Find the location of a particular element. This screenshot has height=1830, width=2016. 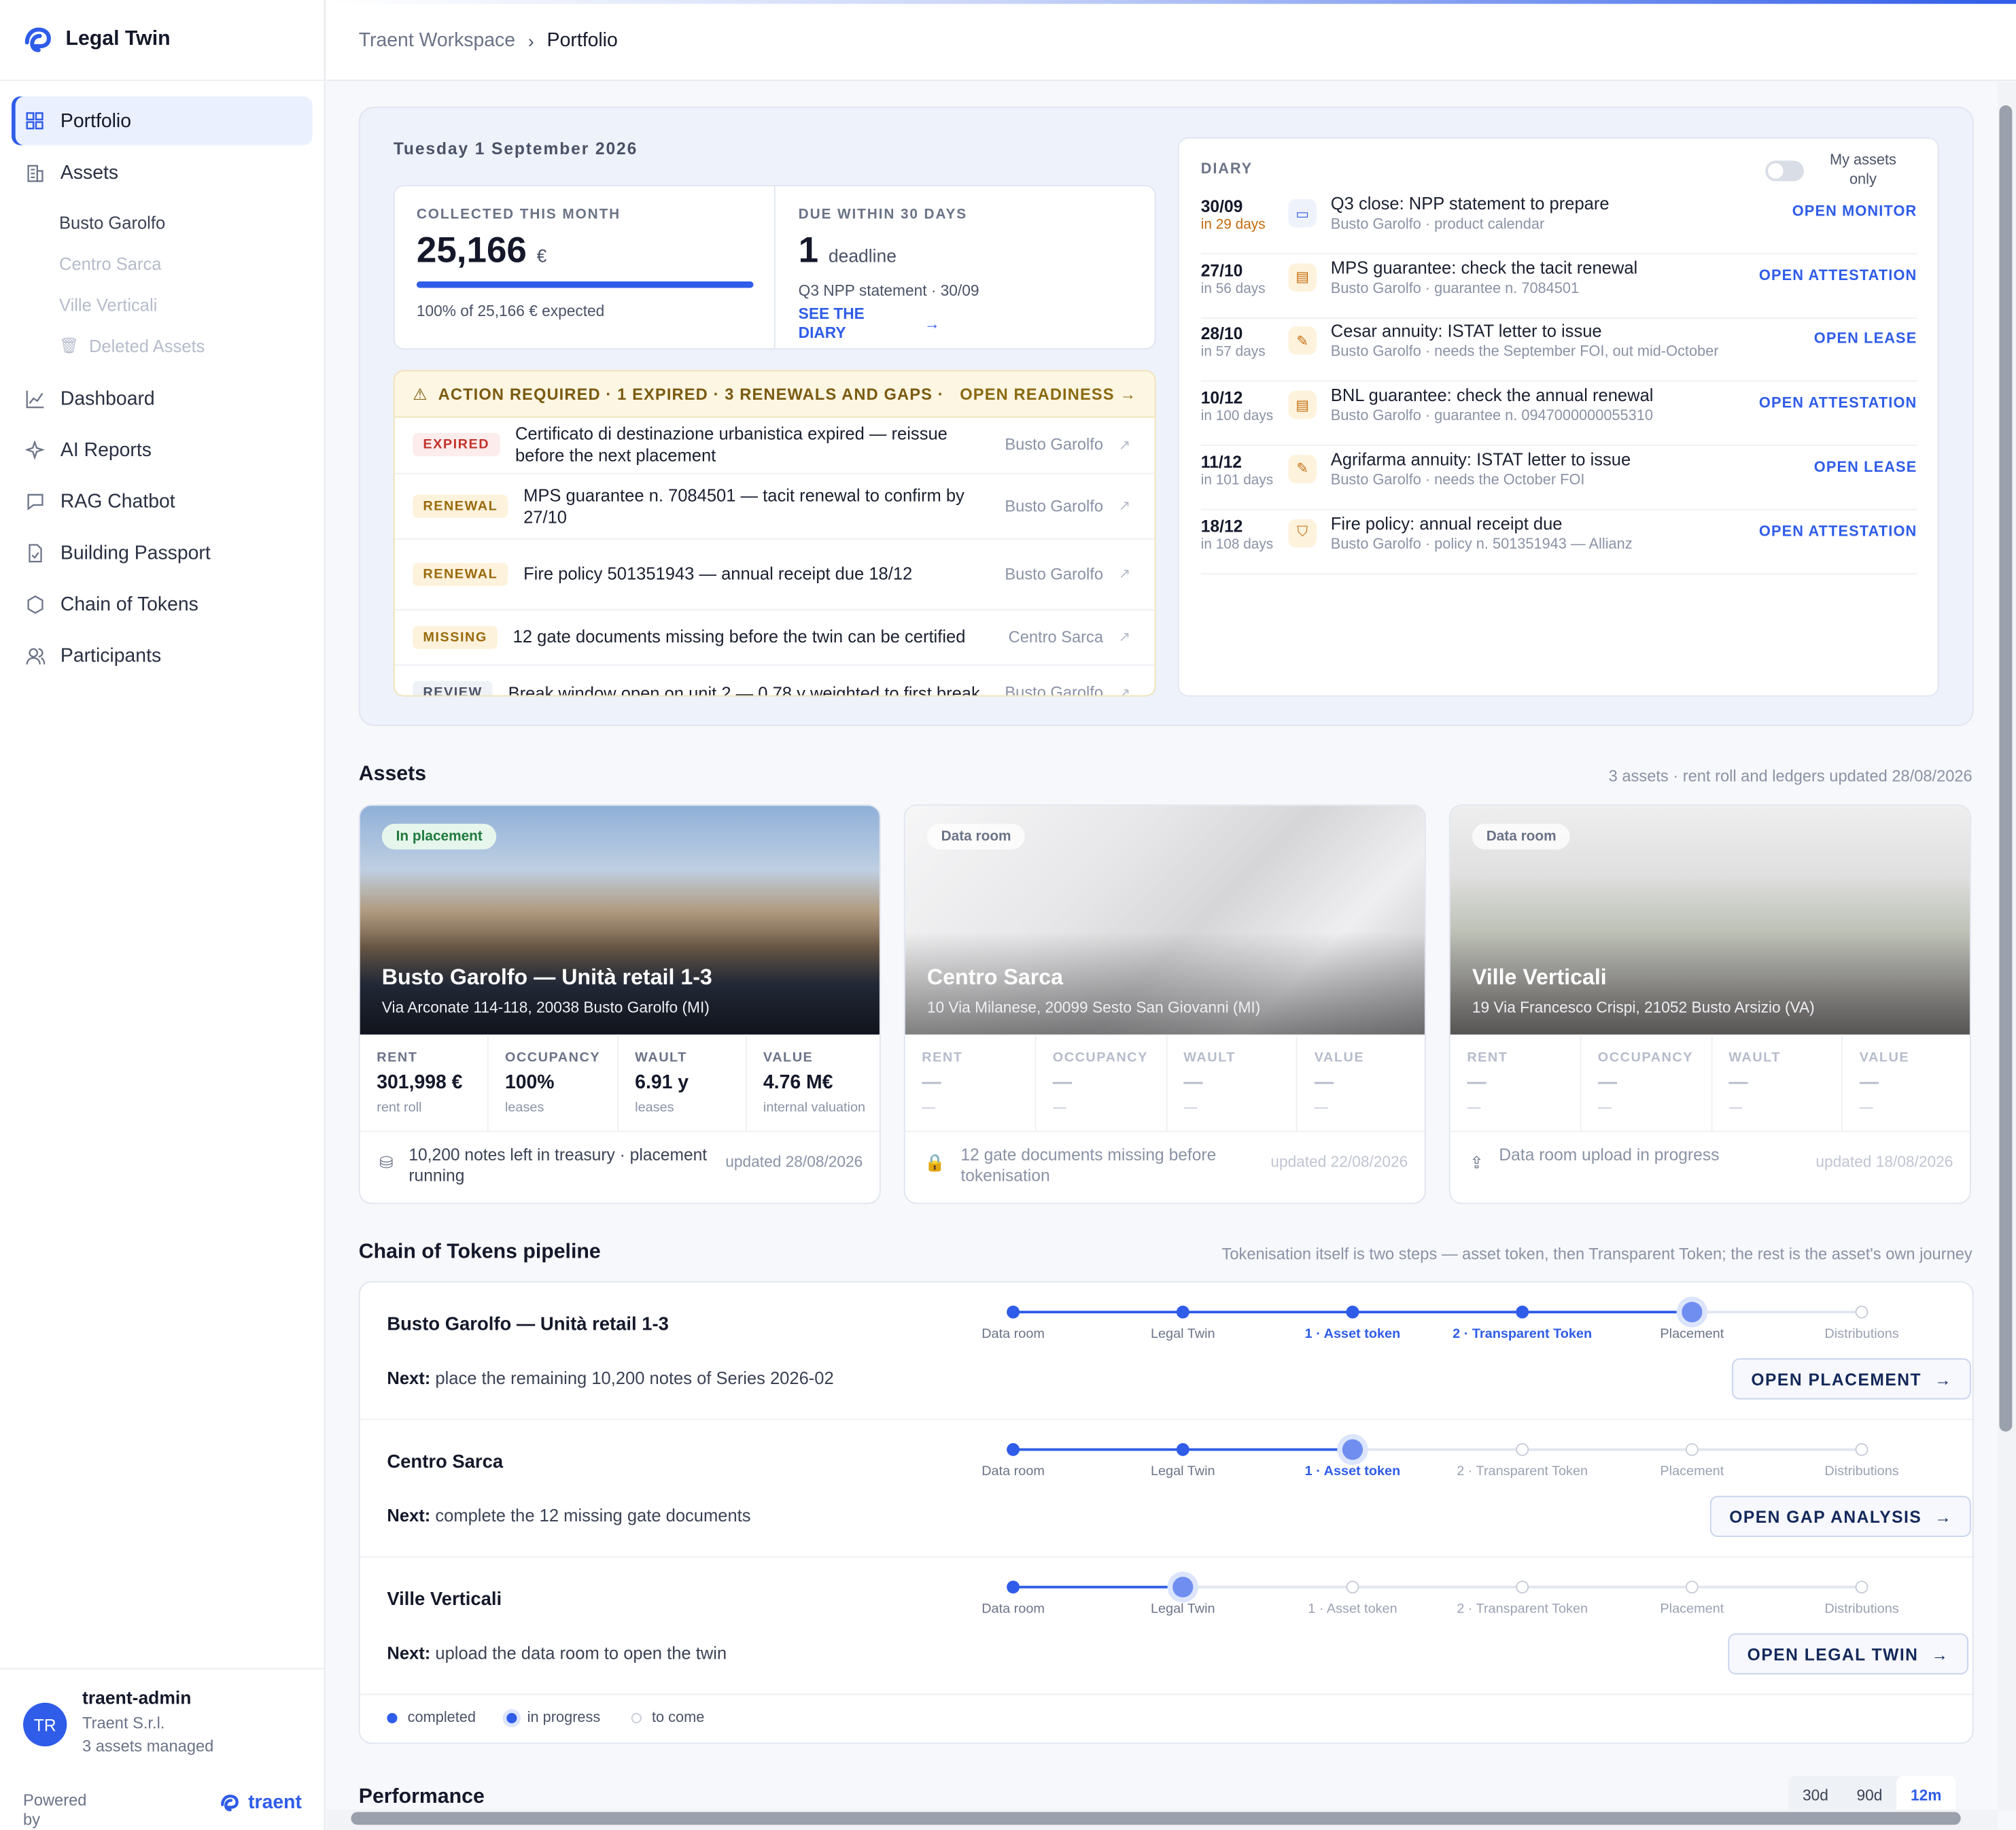

diary-subtitle: Busto Garolfo · guarantee n. 7084501 is located at coordinates (1455, 289).